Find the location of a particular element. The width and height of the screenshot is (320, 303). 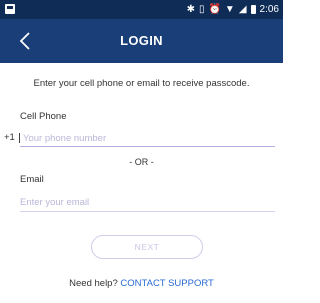

back-chevron-icon is located at coordinates (24, 41).